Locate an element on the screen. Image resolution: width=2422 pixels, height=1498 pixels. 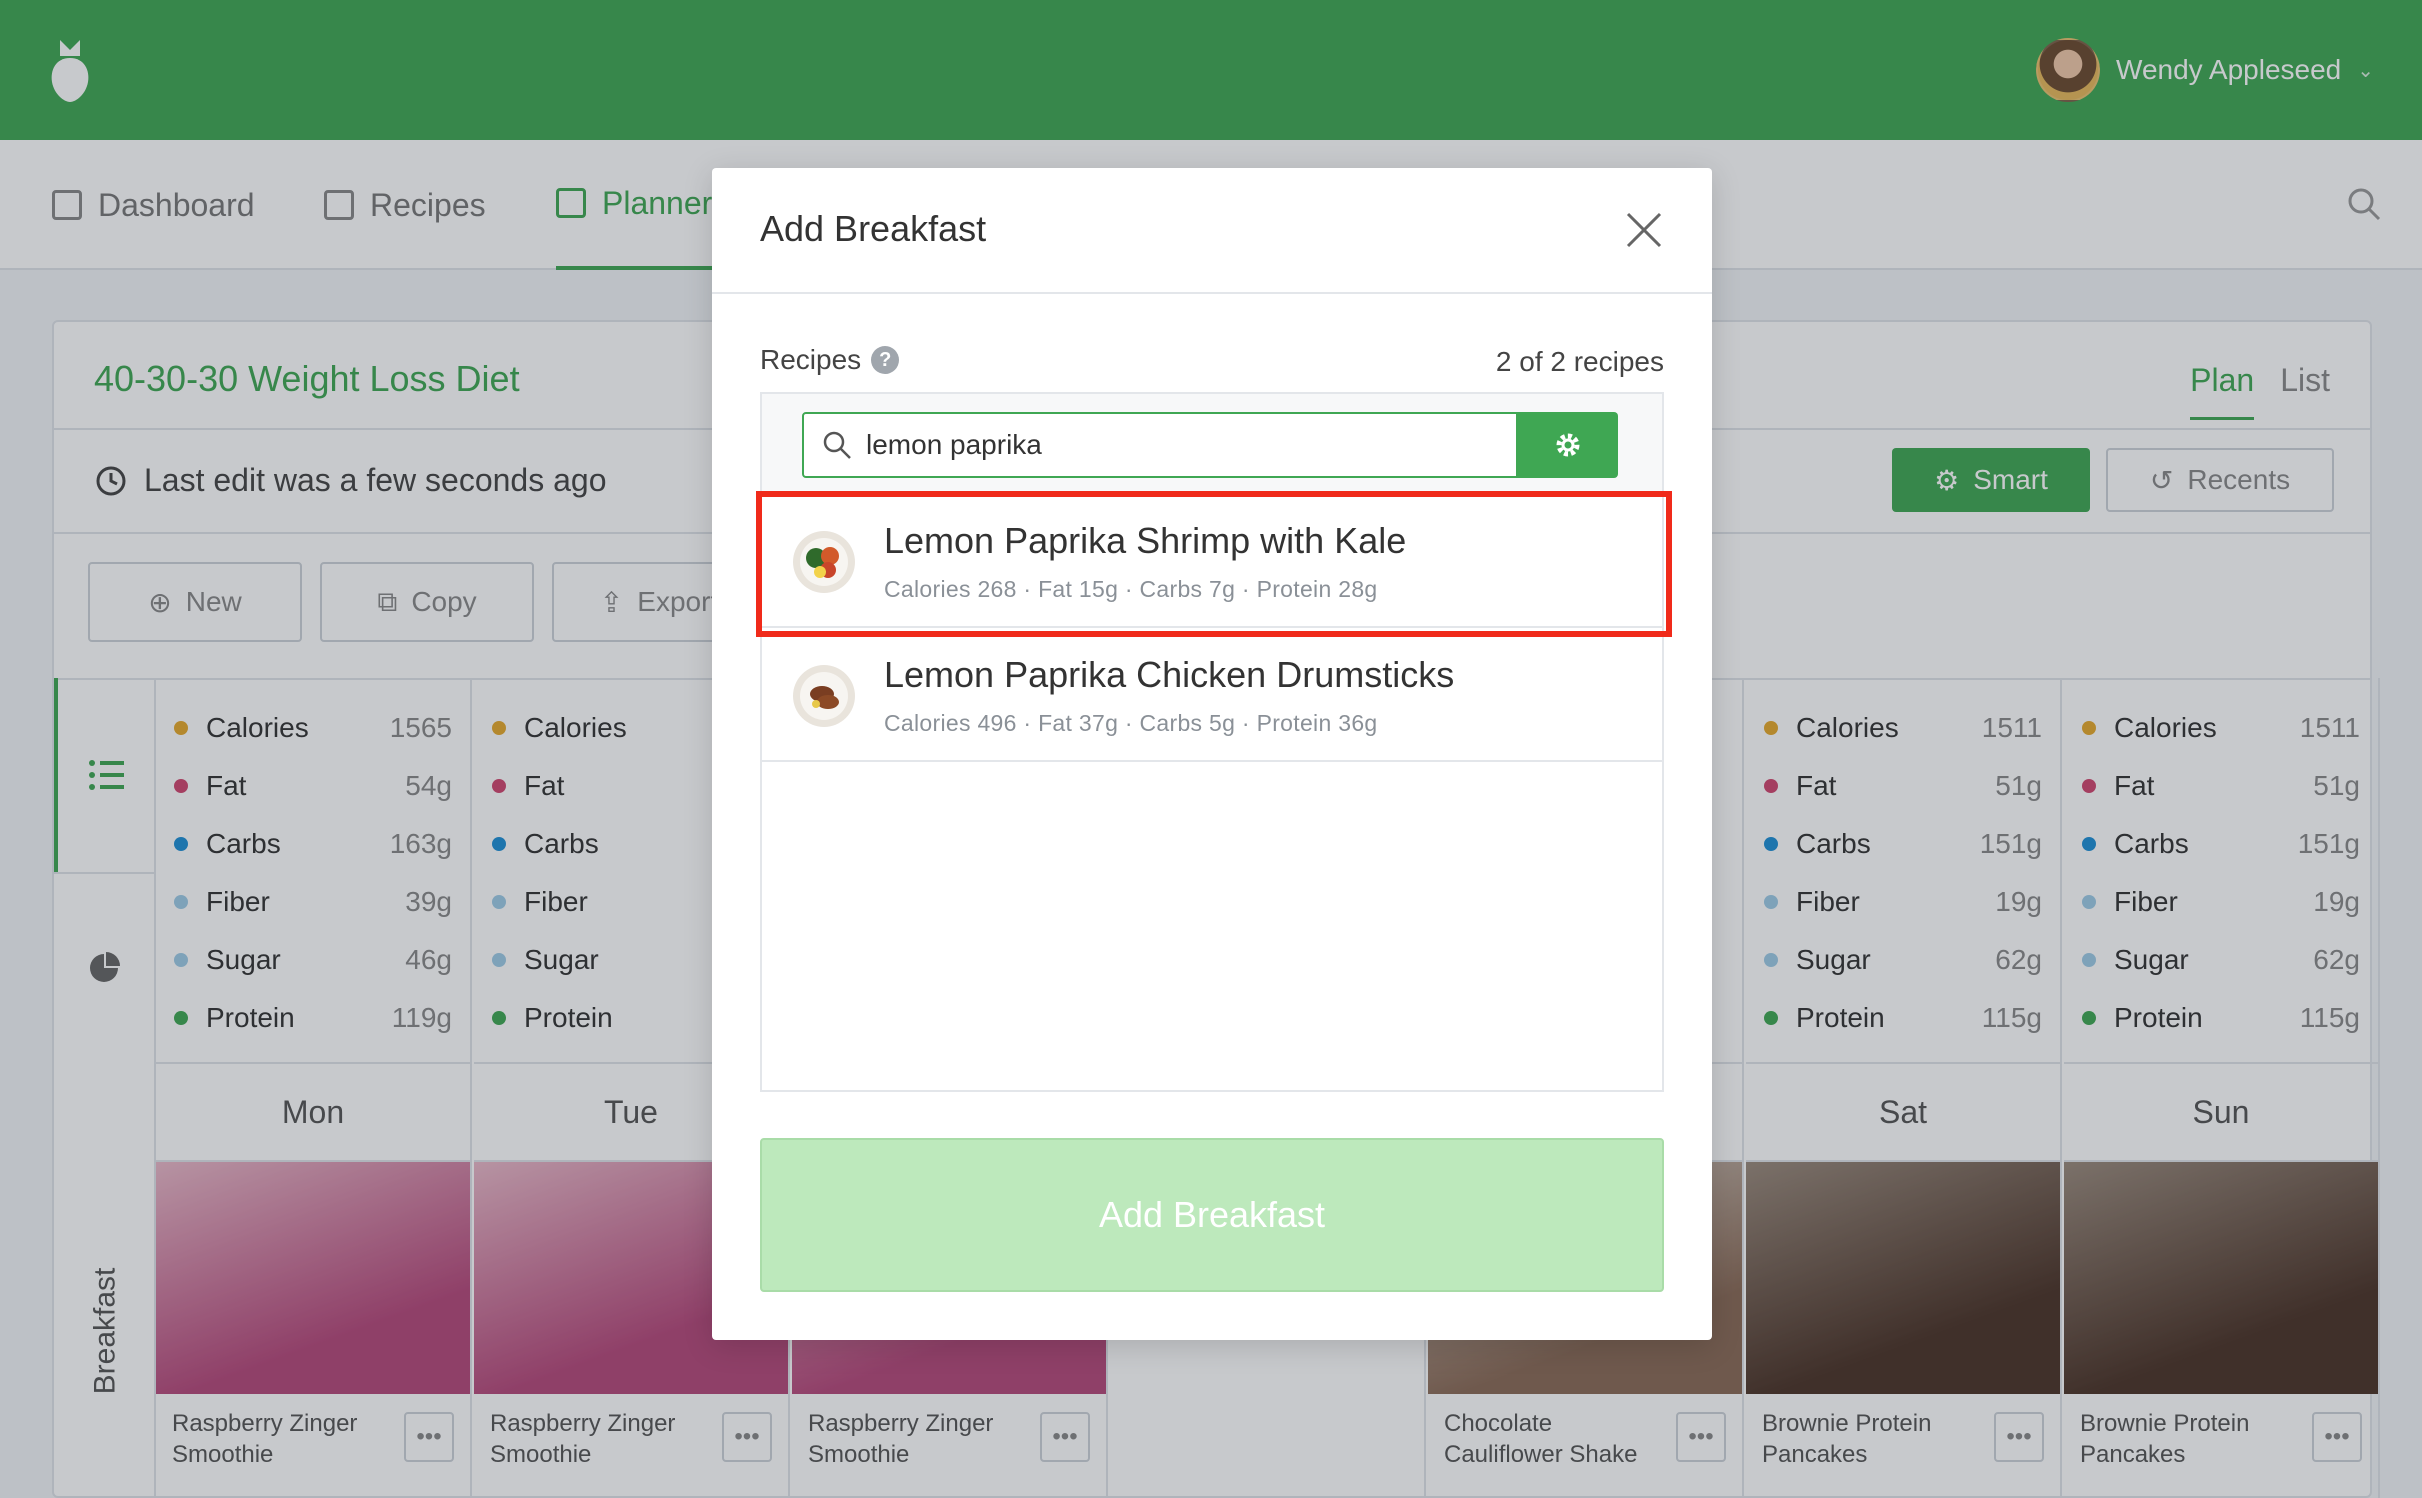
search-icon is located at coordinates (837, 445).